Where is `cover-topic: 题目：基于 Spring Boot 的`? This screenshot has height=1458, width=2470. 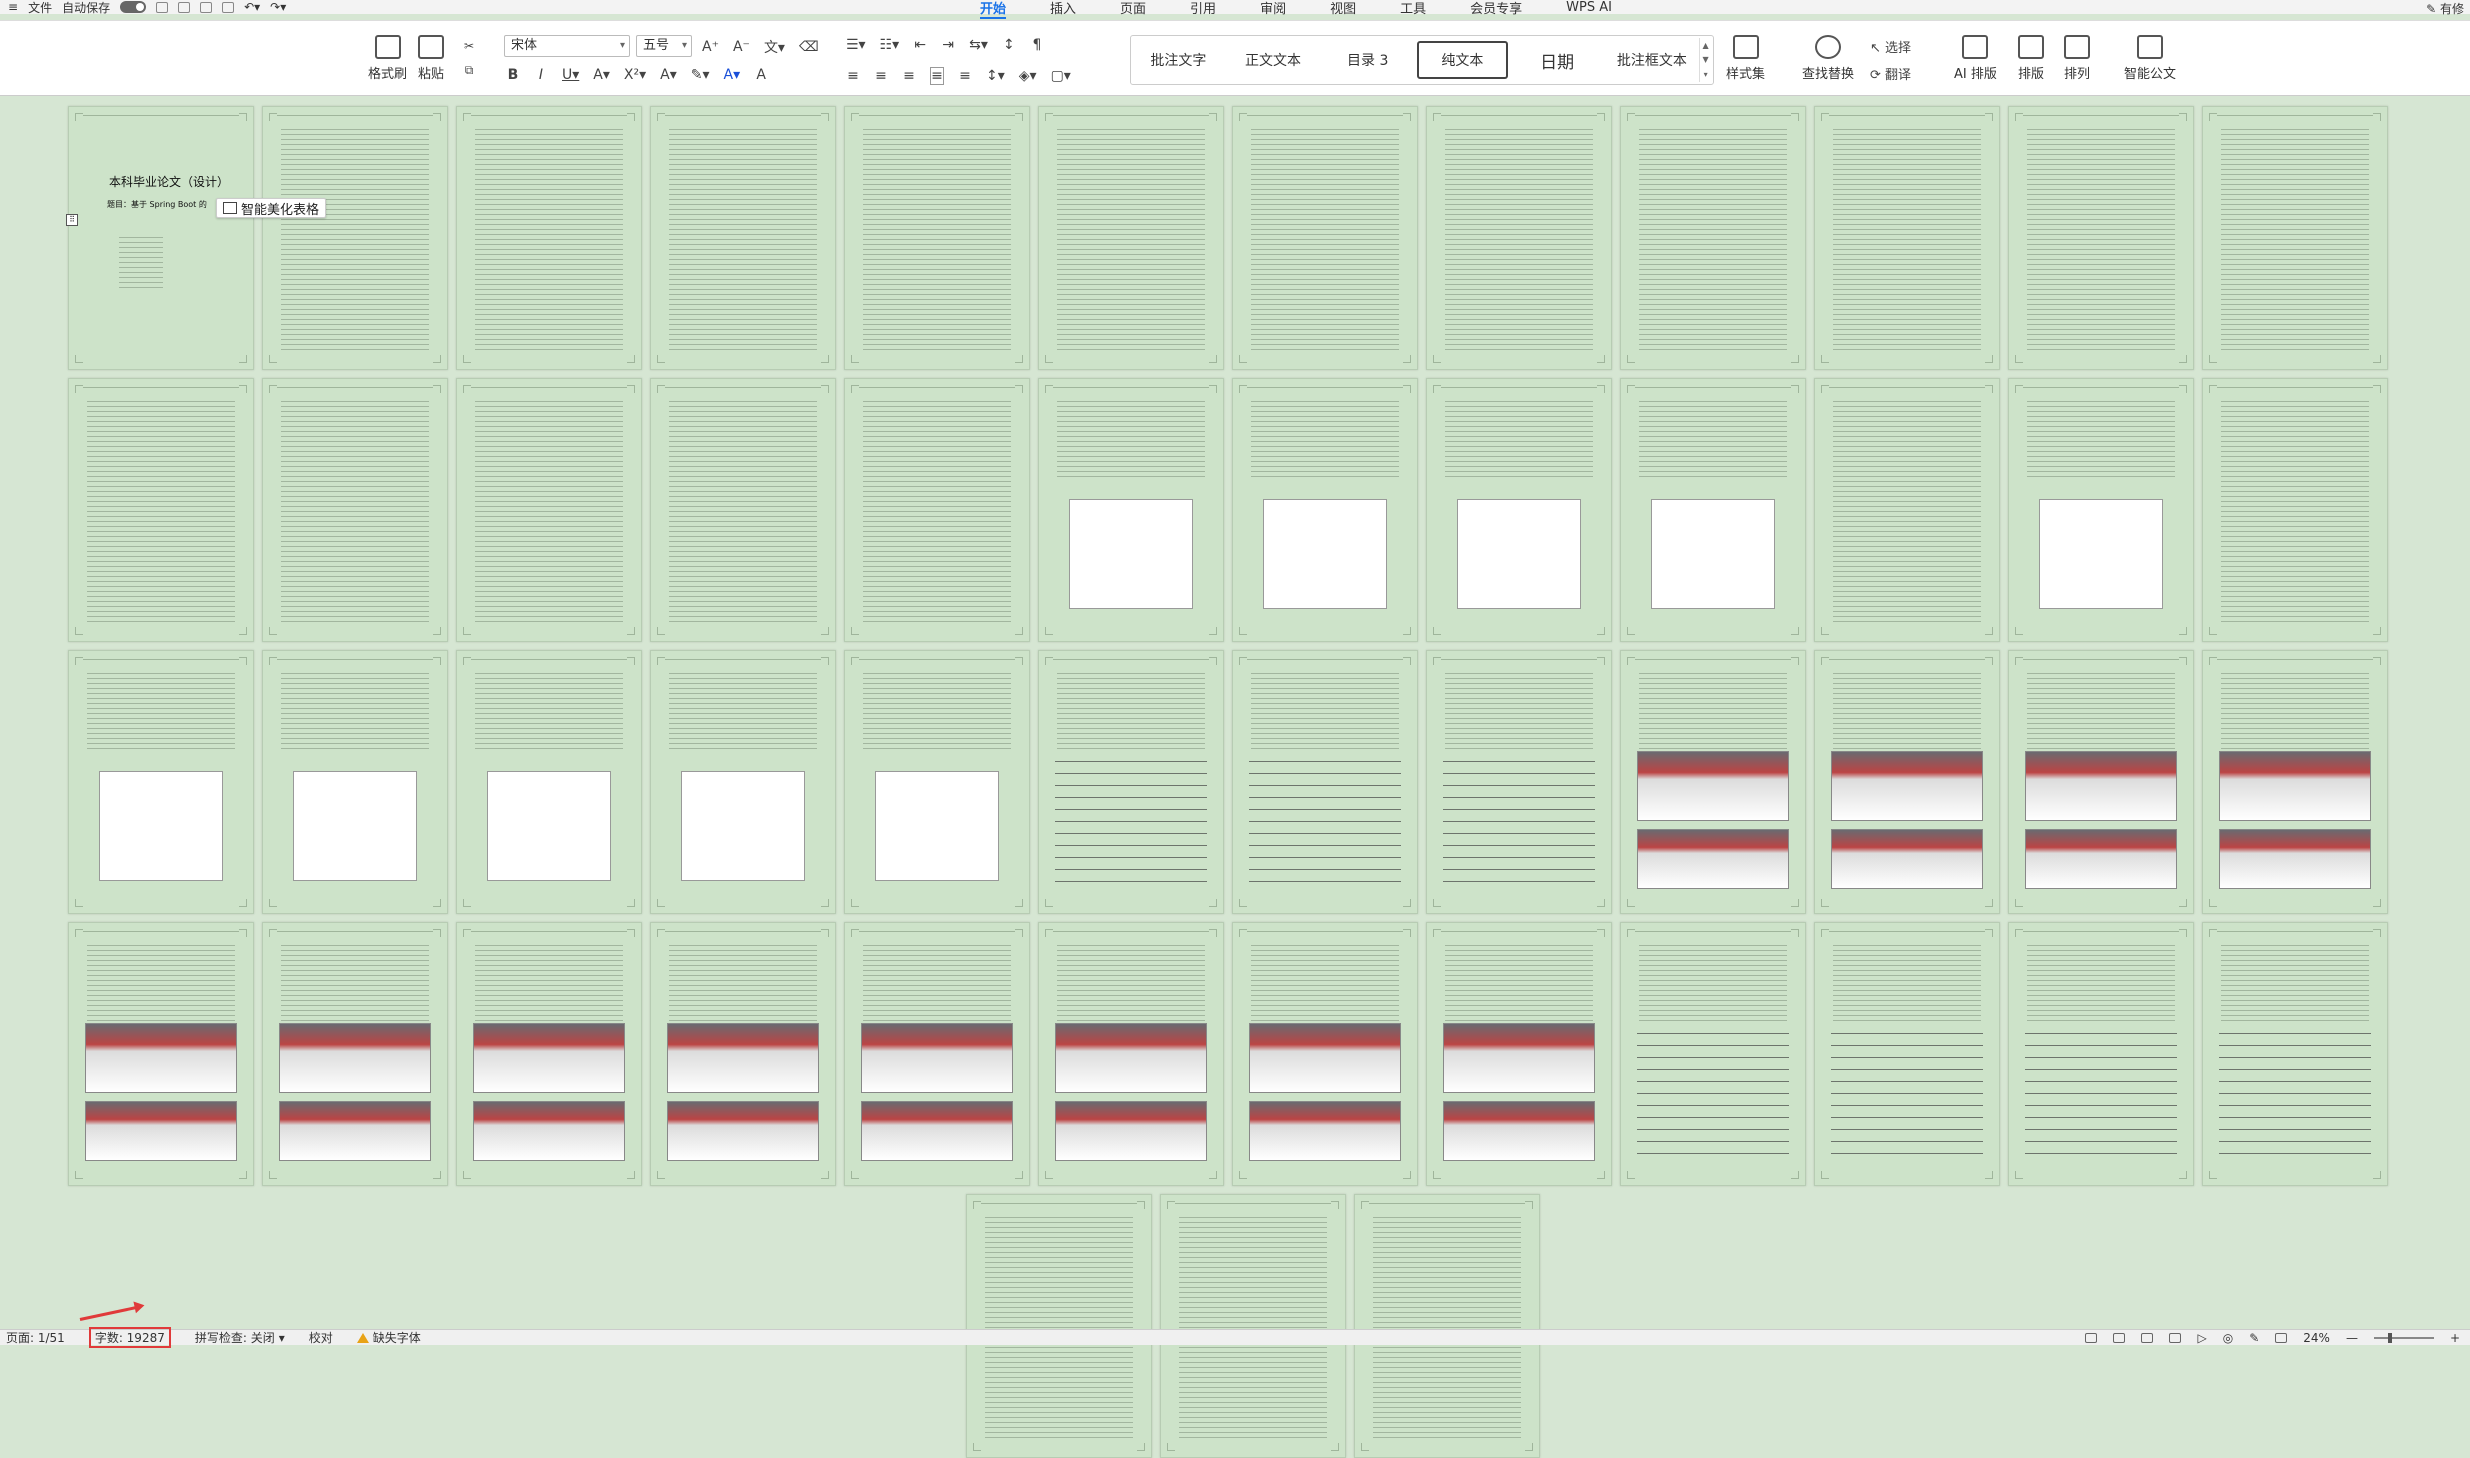 cover-topic: 题目：基于 Spring Boot 的 is located at coordinates (157, 204).